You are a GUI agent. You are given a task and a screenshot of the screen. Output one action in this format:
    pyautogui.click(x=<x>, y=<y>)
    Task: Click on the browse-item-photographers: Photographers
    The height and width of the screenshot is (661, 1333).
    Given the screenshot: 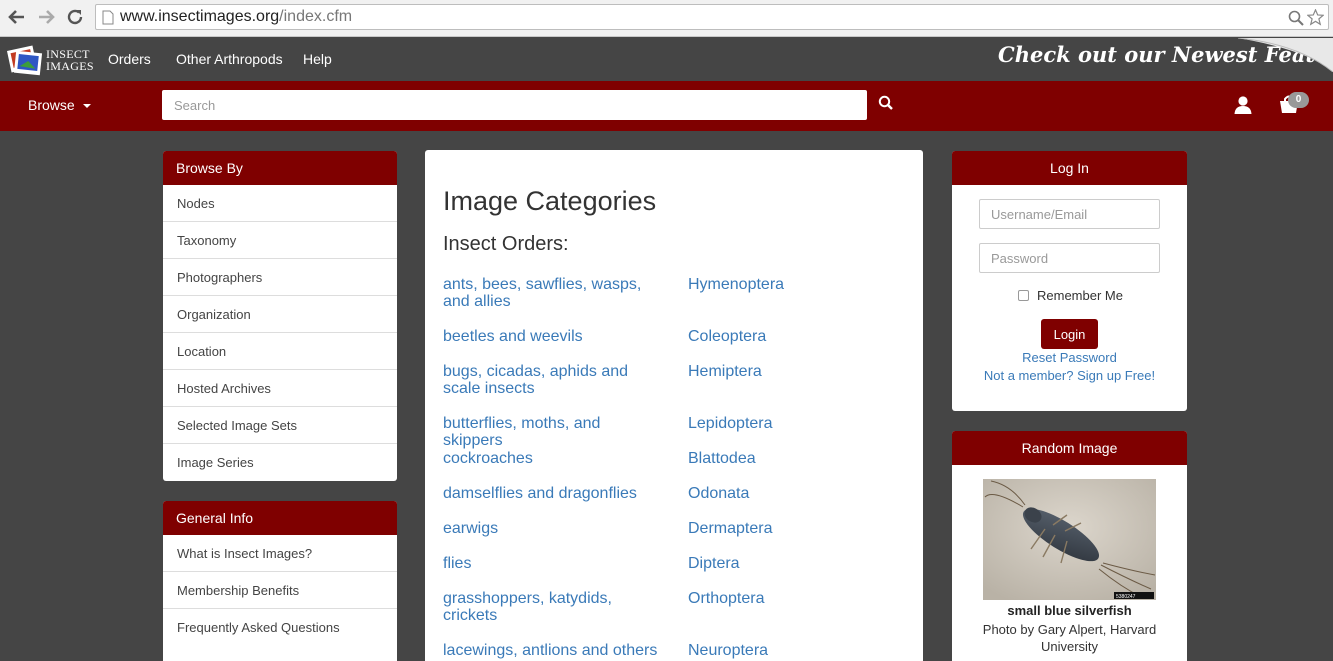 What is the action you would take?
    pyautogui.click(x=280, y=277)
    